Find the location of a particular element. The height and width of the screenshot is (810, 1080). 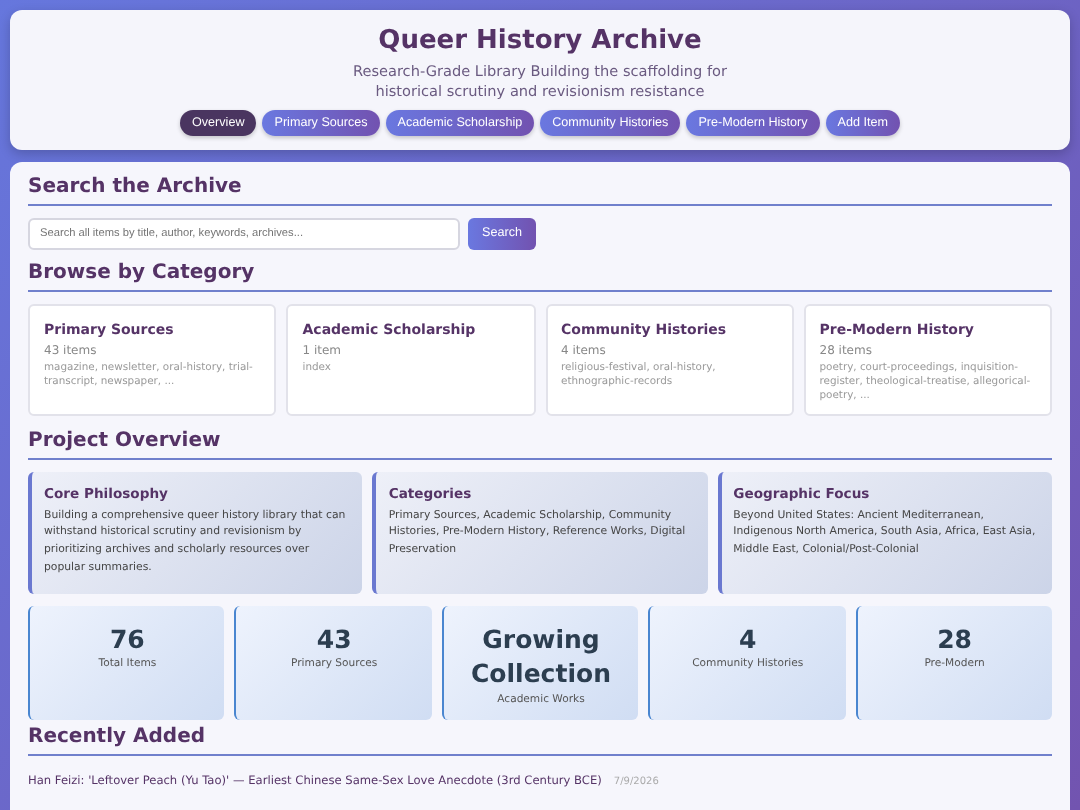

stat-value: 76 is located at coordinates (127, 639).